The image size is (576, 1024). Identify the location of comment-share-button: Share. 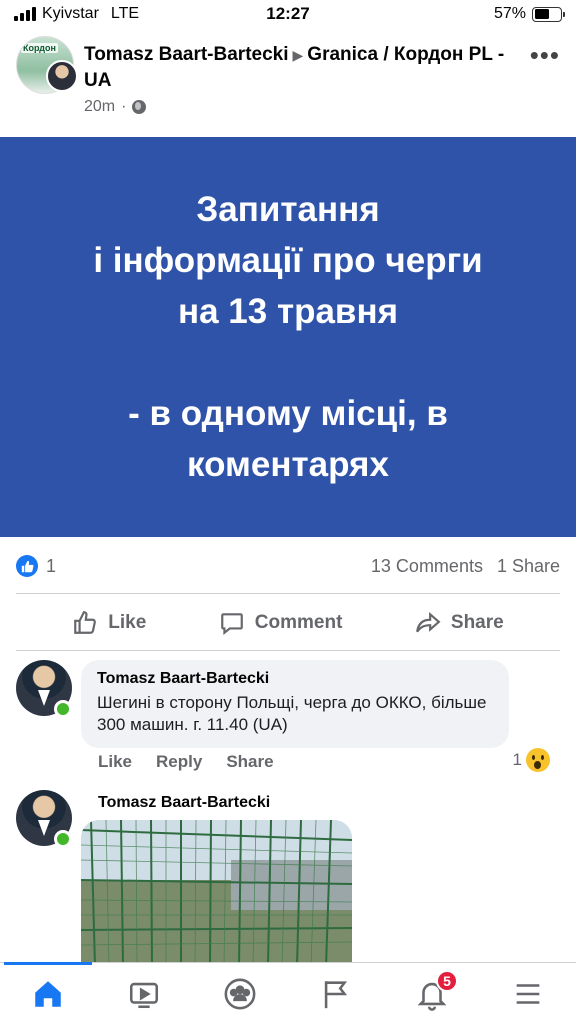
(249, 762).